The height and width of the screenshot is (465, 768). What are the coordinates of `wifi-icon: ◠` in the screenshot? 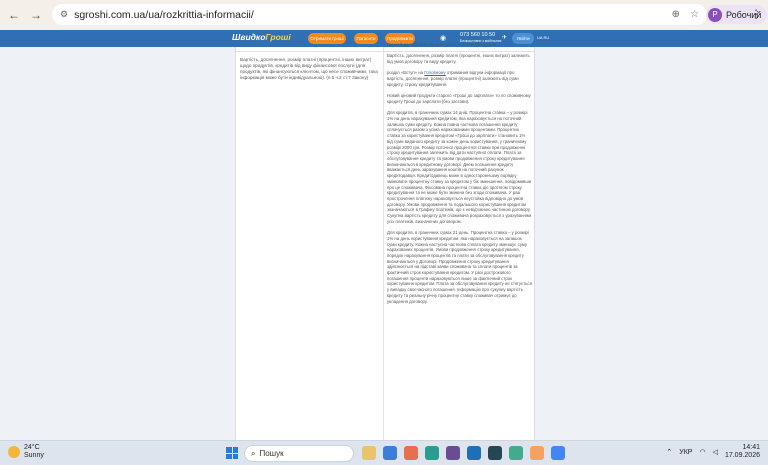 It's located at (702, 452).